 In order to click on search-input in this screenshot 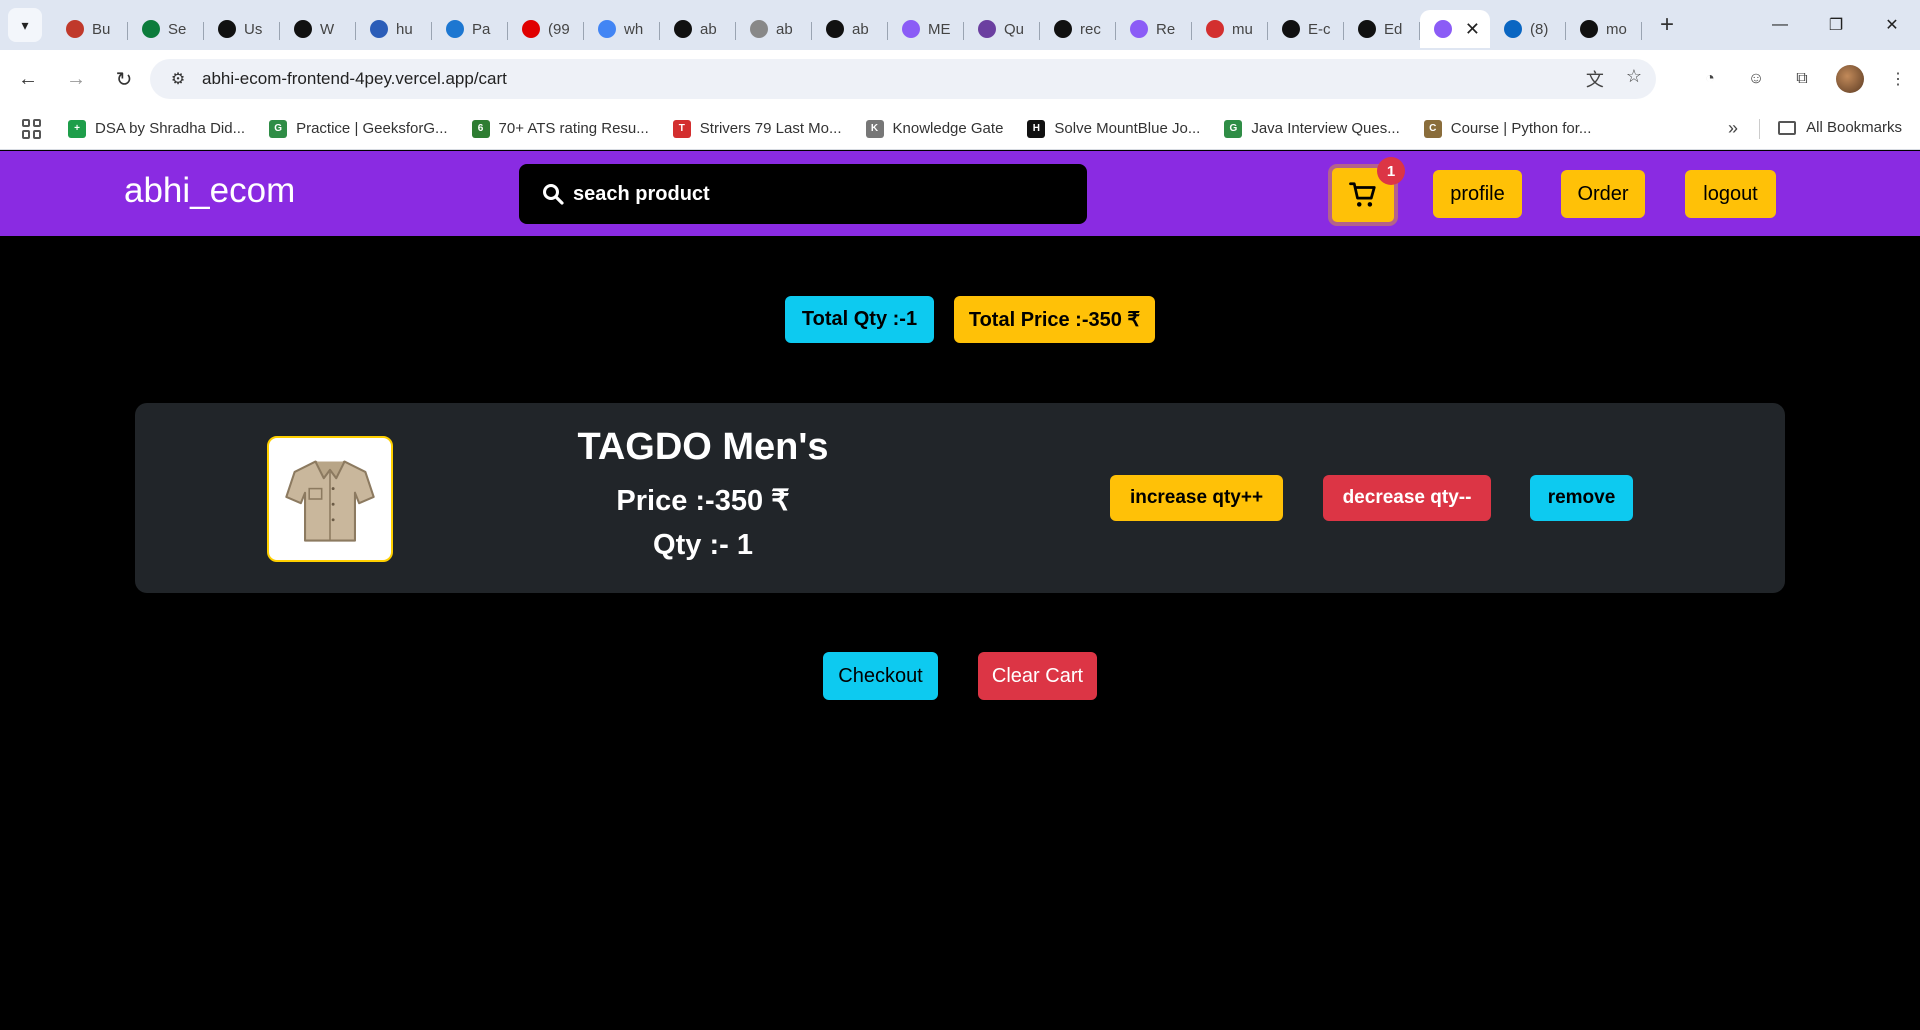, I will do `click(813, 194)`.